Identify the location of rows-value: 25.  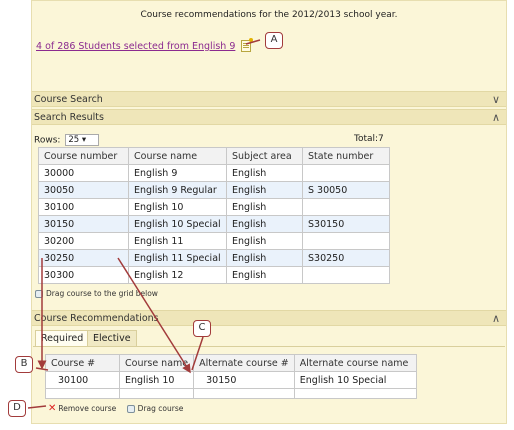
(74, 140).